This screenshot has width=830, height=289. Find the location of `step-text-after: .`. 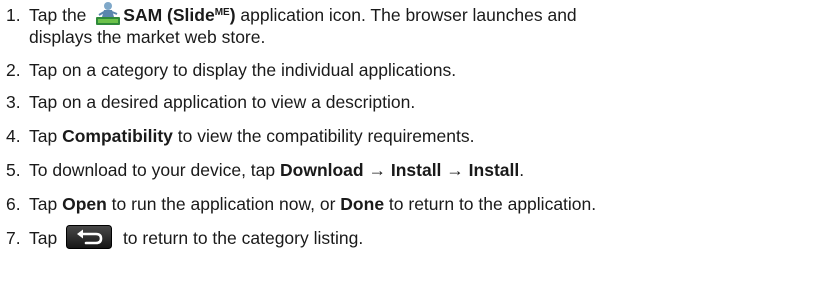

step-text-after: . is located at coordinates (522, 170).